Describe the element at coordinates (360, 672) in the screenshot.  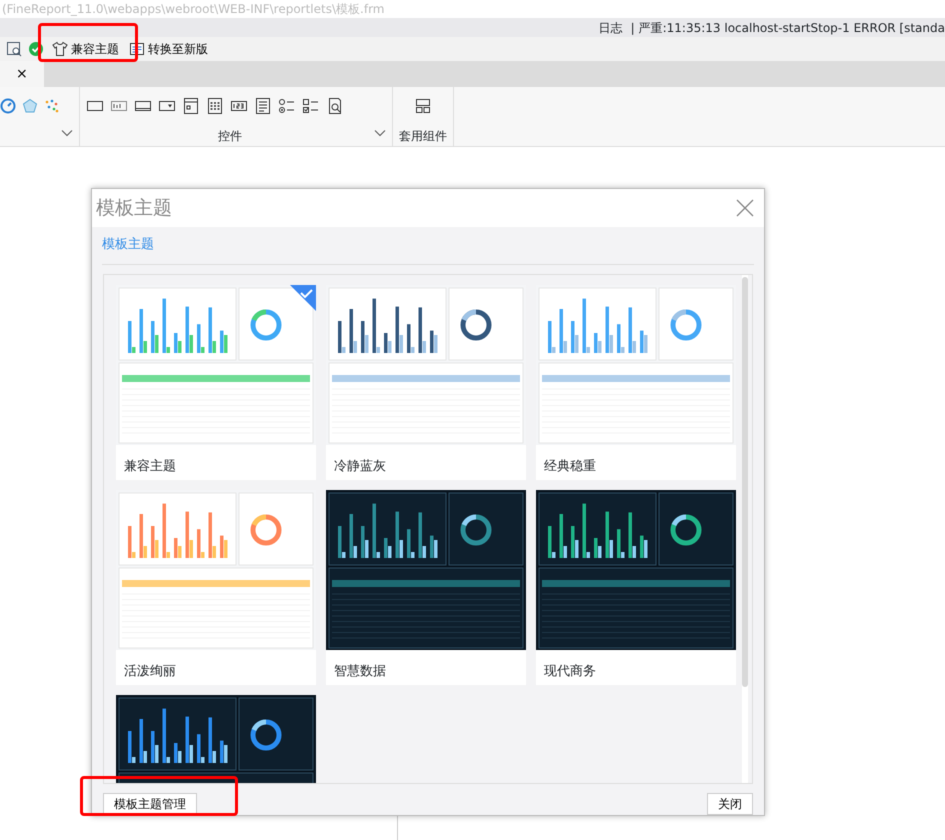
I see `theme-name: 智慧数据` at that location.